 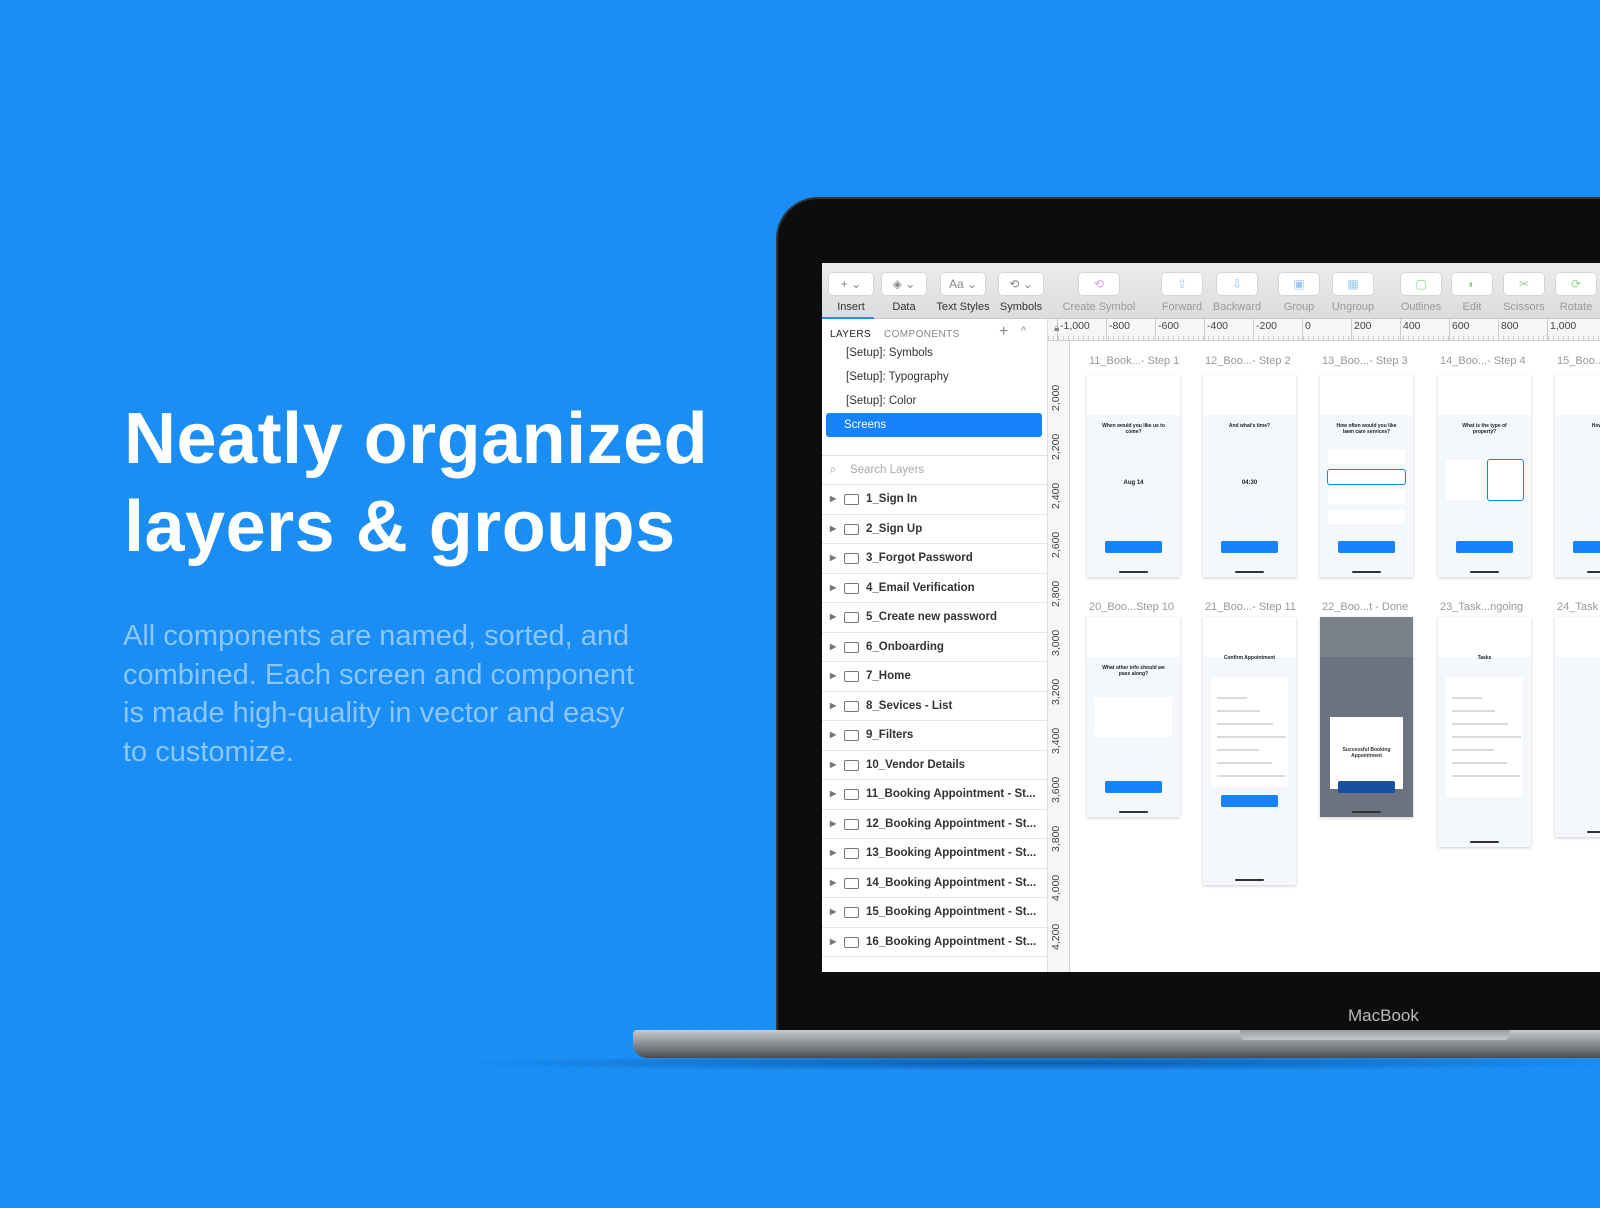 I want to click on page-item: [Setup]: Color, so click(x=881, y=401).